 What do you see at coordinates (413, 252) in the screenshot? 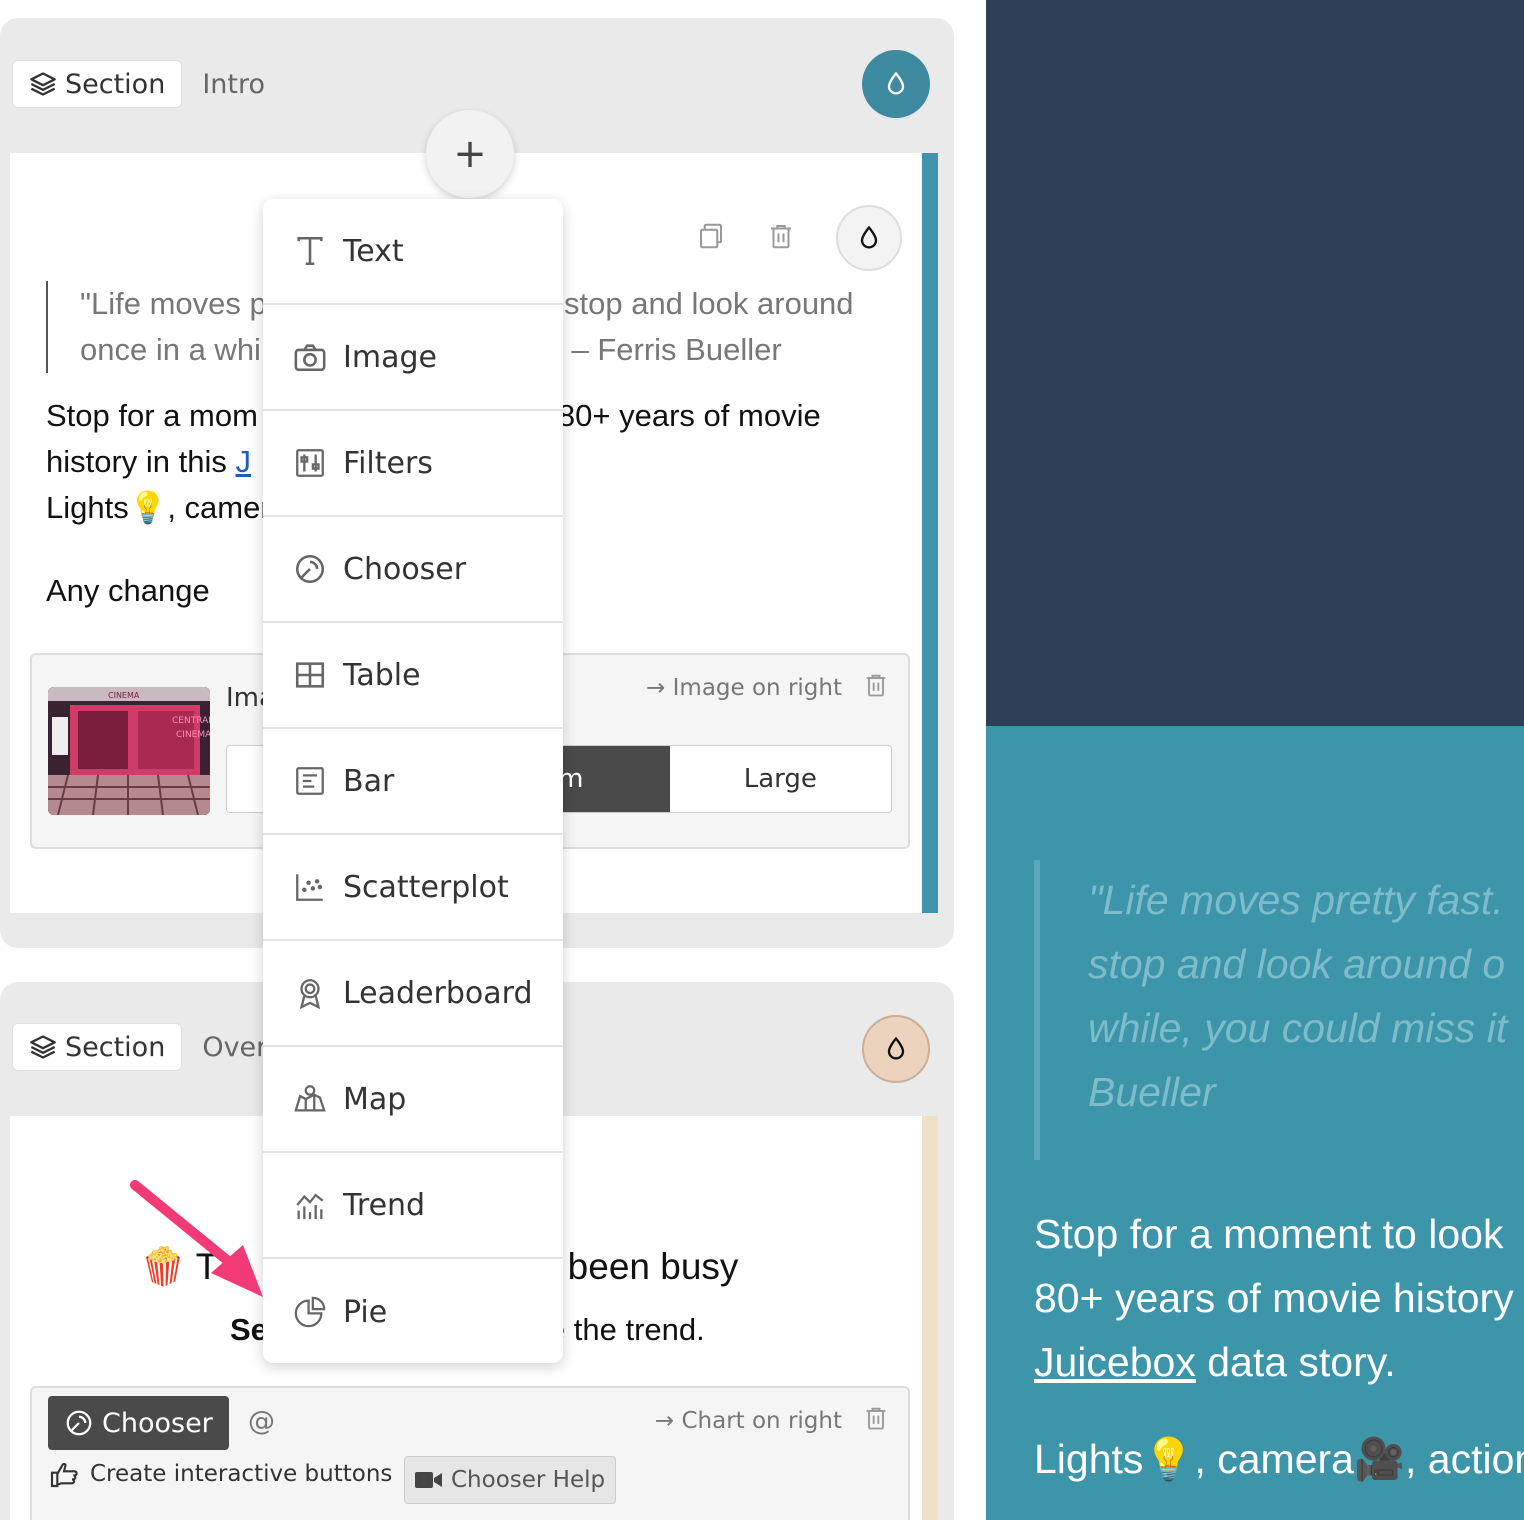
I see `menu-item-text: Text` at bounding box center [413, 252].